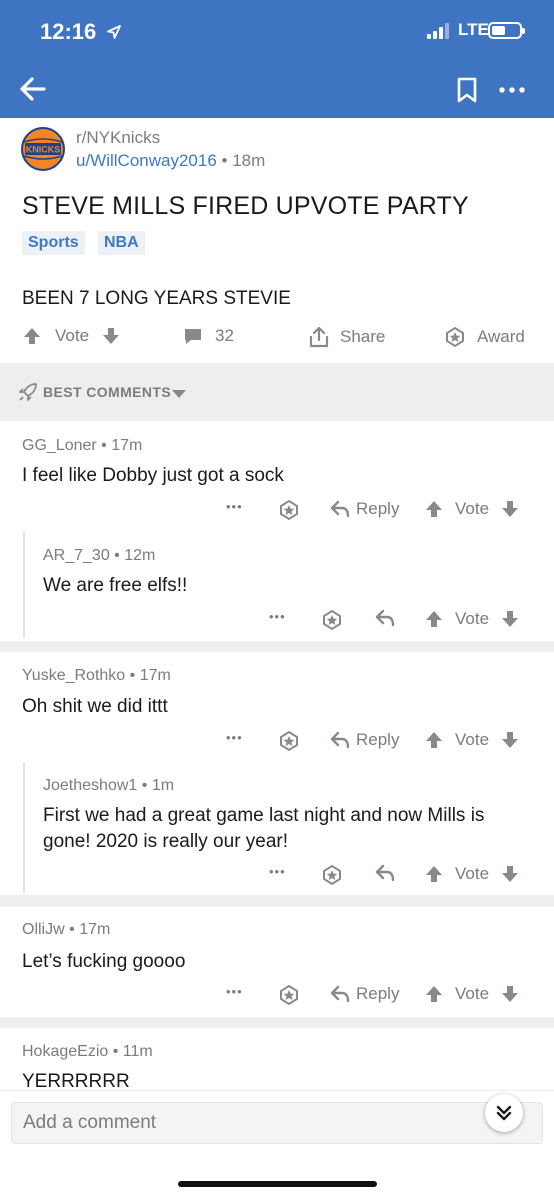  What do you see at coordinates (277, 510) in the screenshot?
I see `comment-action-bar: ••• Reply Vote` at bounding box center [277, 510].